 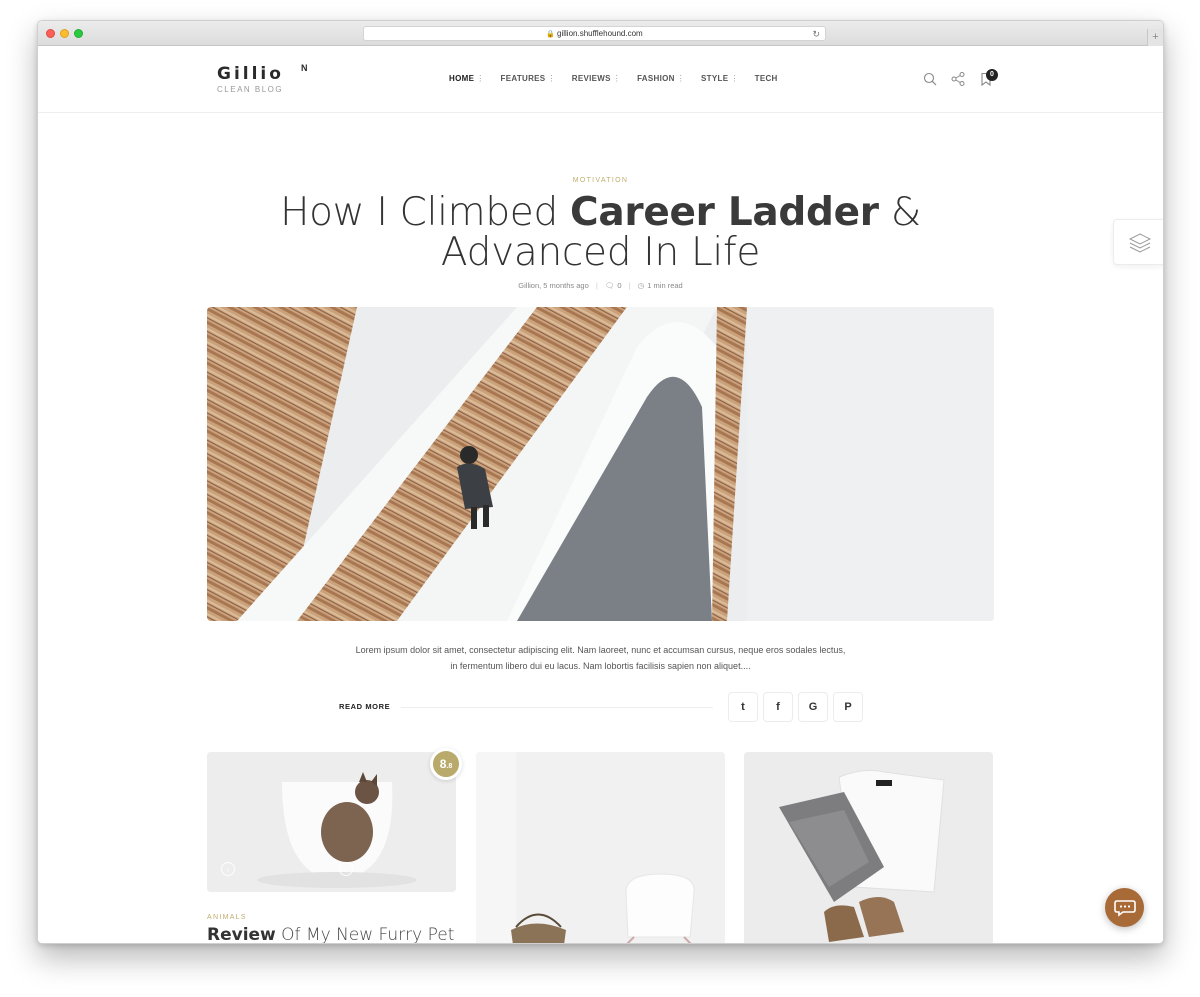 I want to click on reload-icon: ↻, so click(x=816, y=34).